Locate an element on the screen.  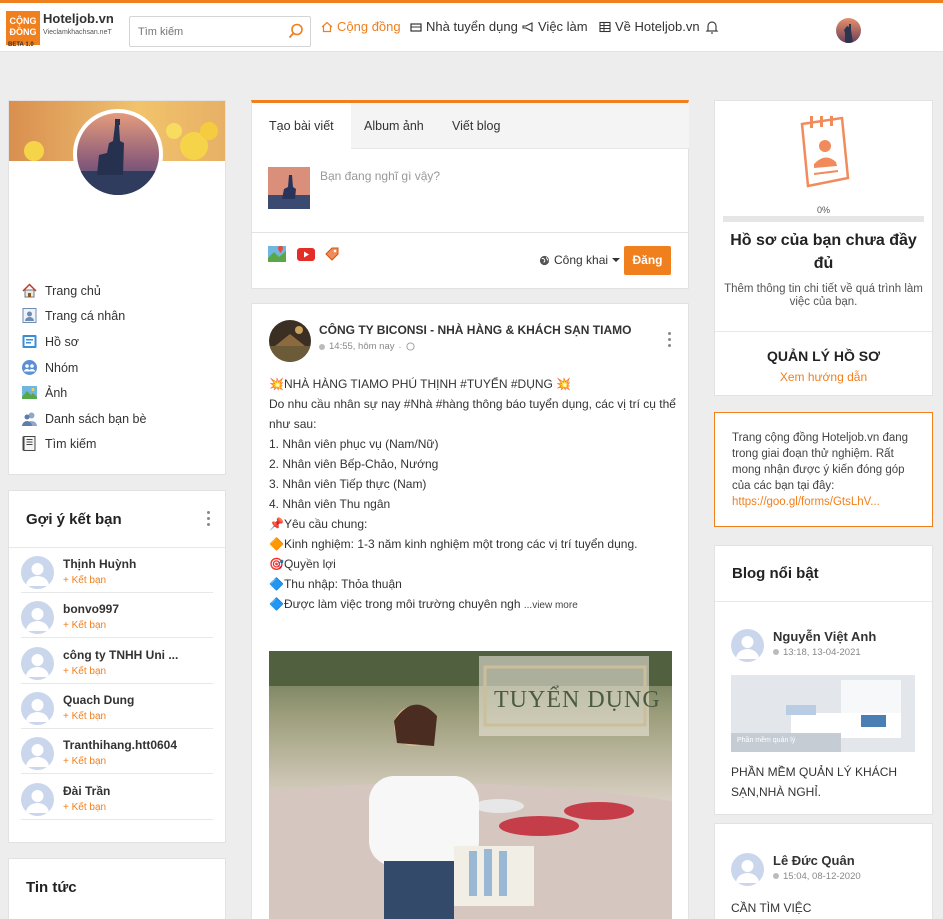
group-icon is located at coordinates (29, 367).